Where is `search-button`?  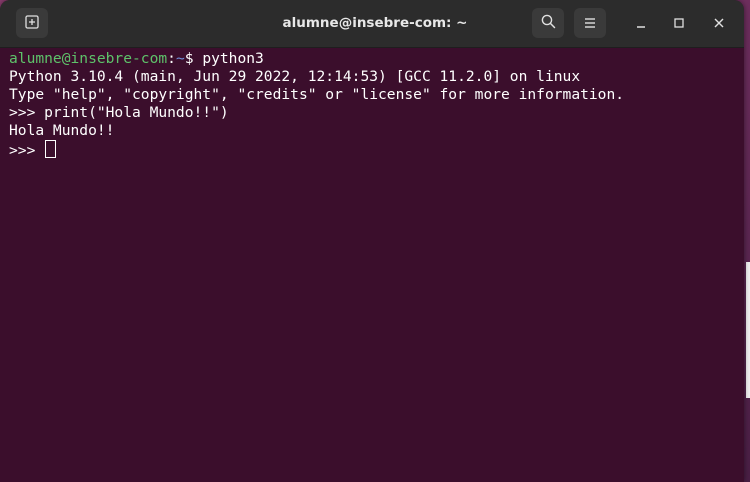
search-button is located at coordinates (548, 23).